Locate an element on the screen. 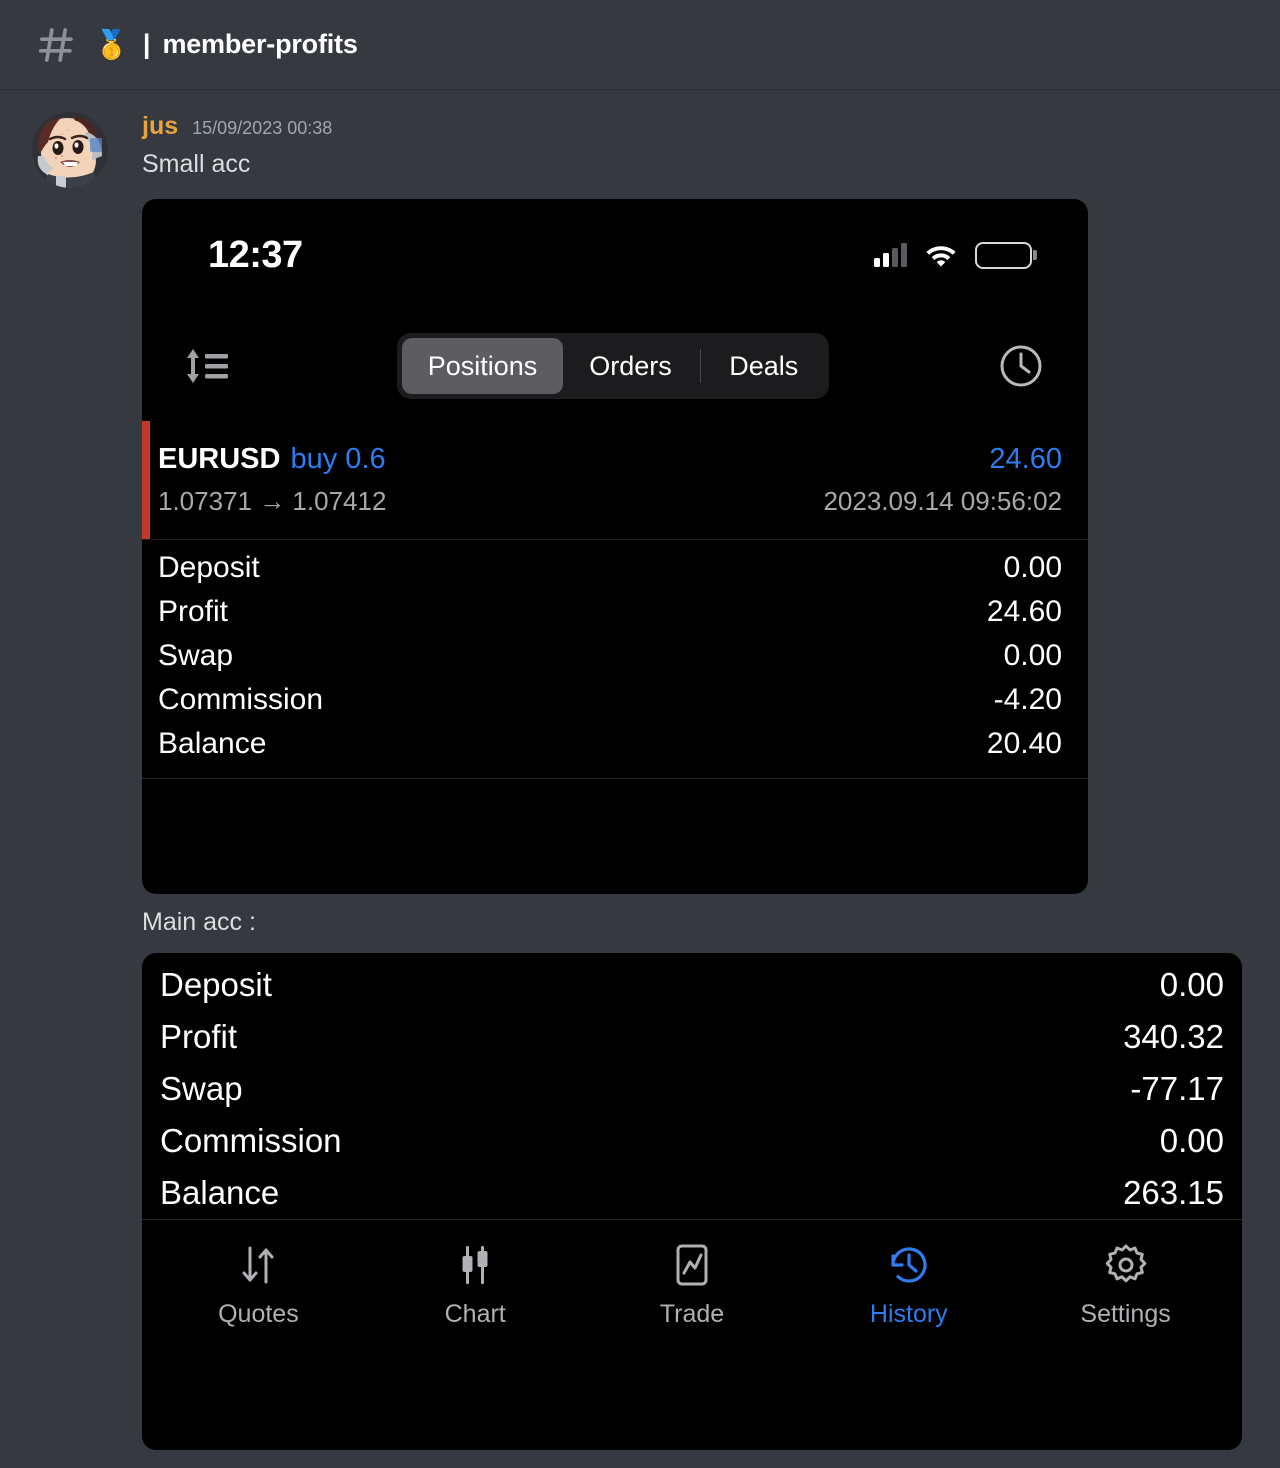  position-price-range: 1.07371 → 1.07412 is located at coordinates (272, 501).